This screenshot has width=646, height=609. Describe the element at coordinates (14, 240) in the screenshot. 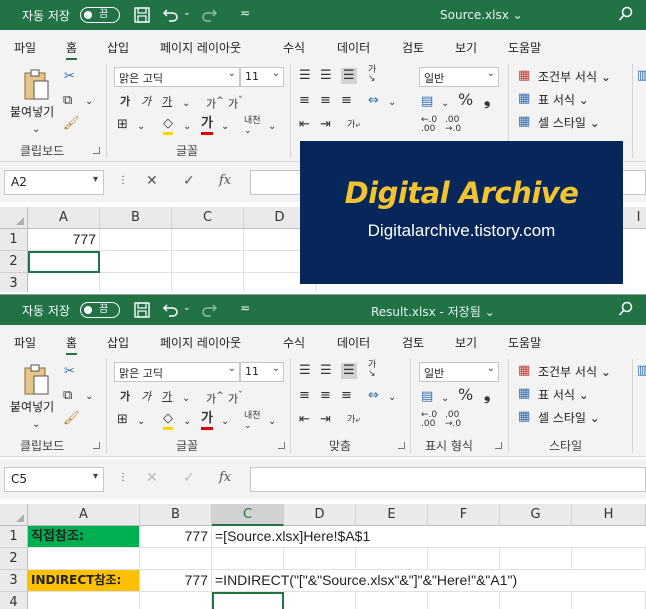

I see `row-header-1: 1` at that location.